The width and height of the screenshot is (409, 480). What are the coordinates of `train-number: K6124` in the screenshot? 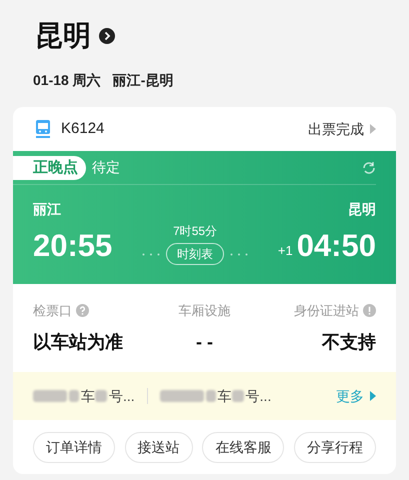 It's located at (82, 128).